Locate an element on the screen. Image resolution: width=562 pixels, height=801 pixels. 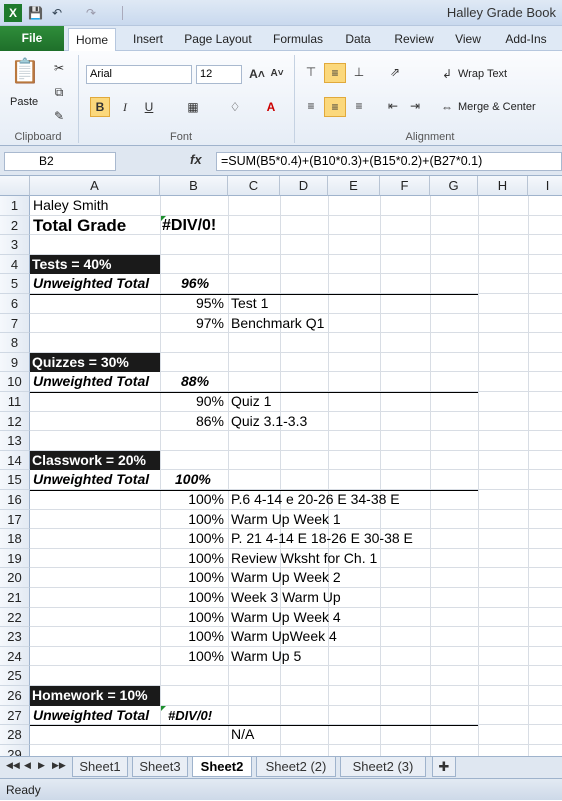
row-header: 24 is located at coordinates (15, 656).